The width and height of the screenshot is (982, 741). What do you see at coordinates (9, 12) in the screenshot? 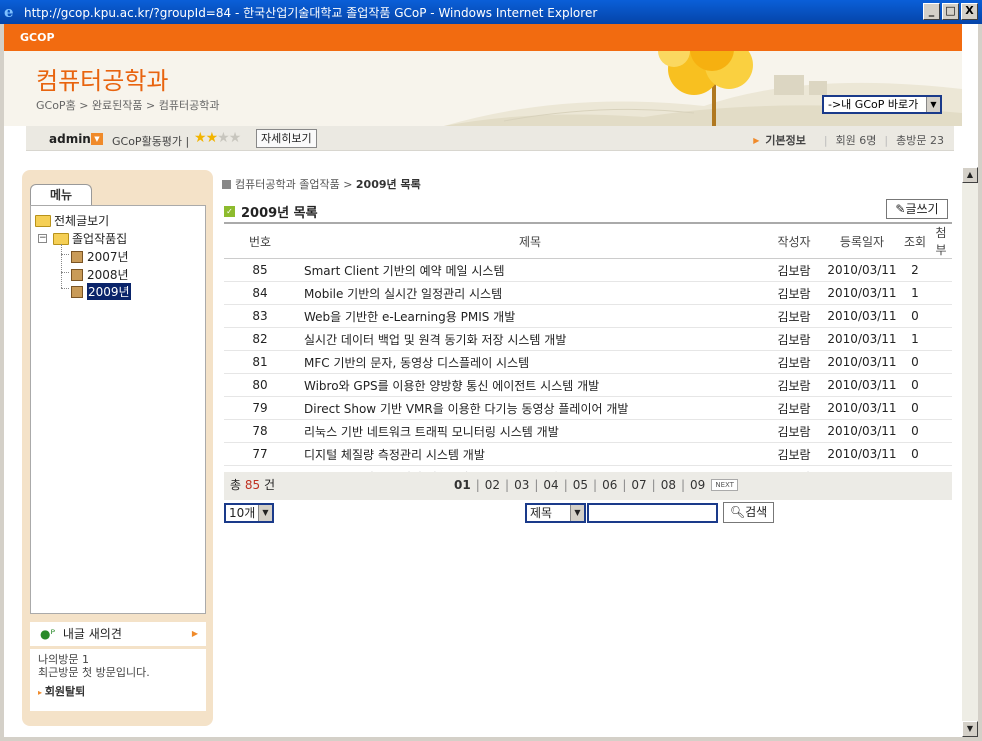
I see `ie-logo-icon: e` at bounding box center [9, 12].